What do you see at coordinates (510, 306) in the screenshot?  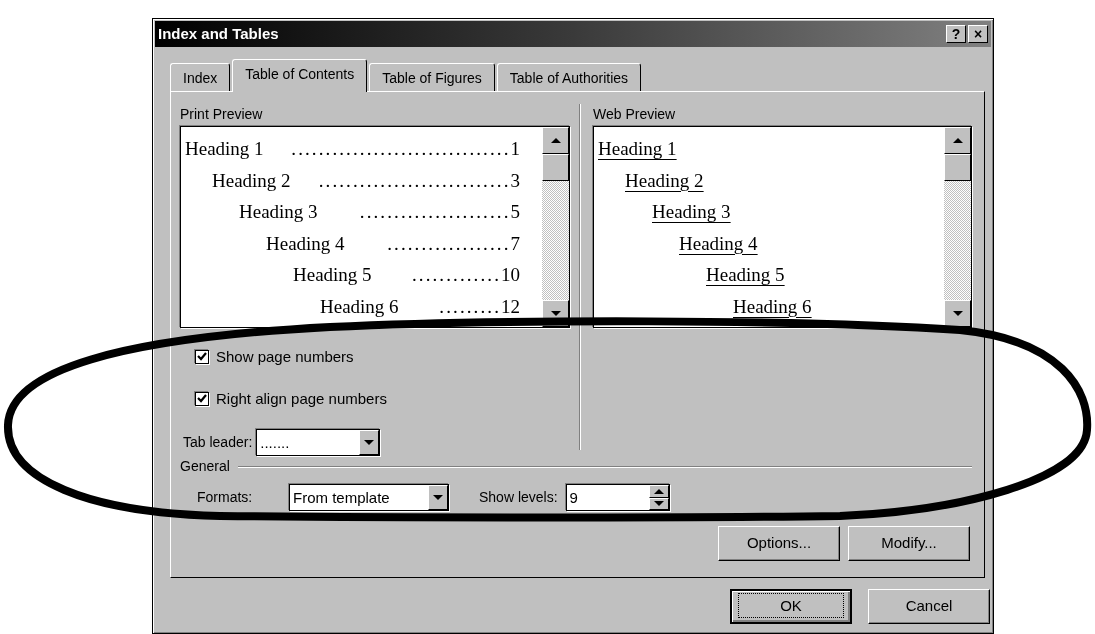 I see `page-number: 12` at bounding box center [510, 306].